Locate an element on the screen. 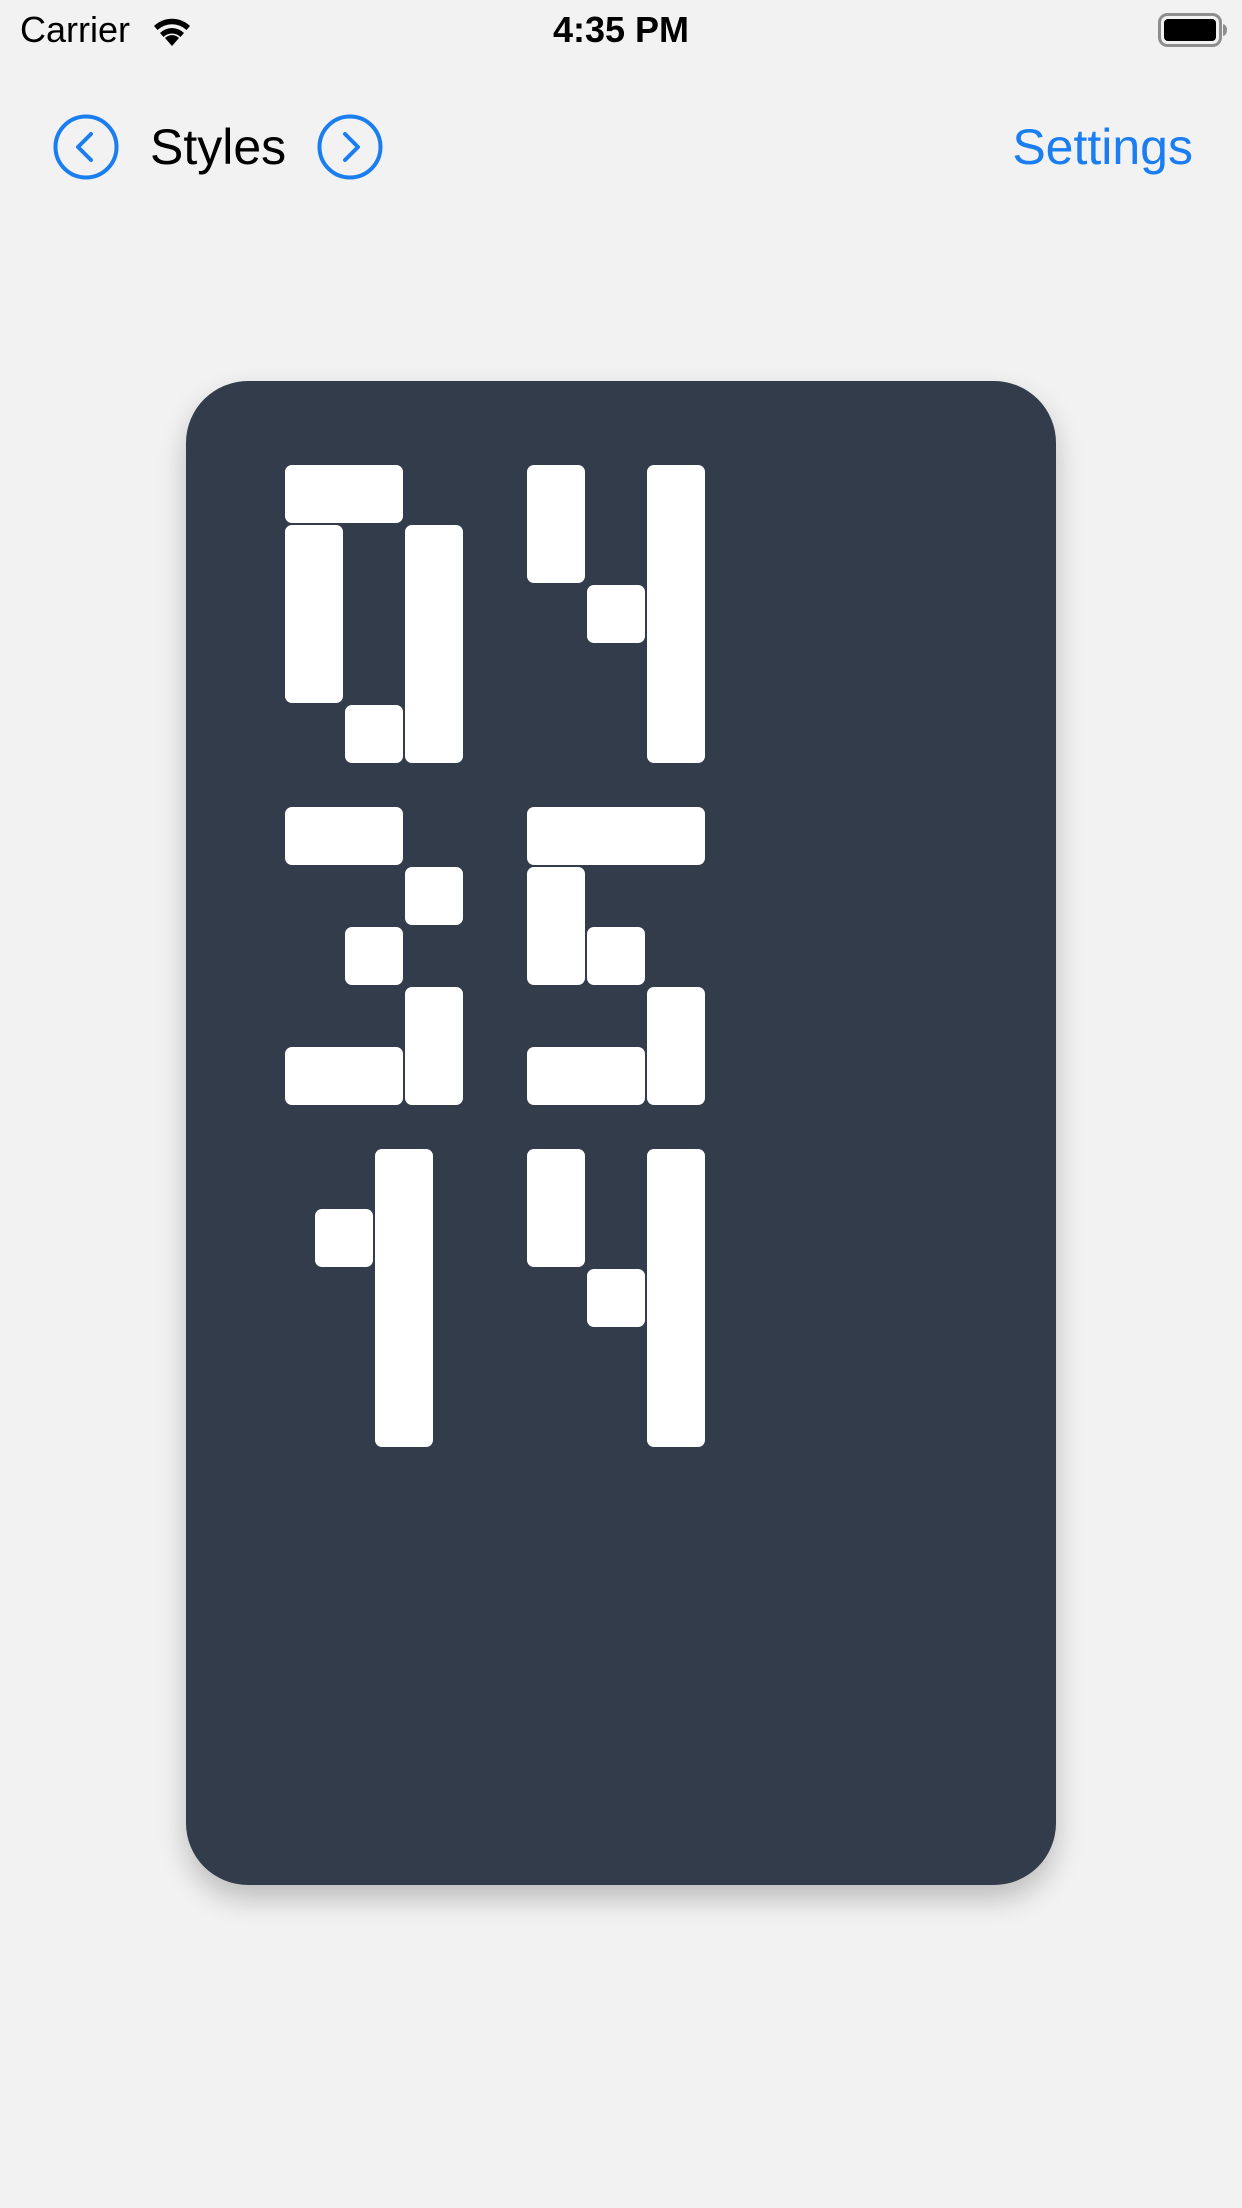 The height and width of the screenshot is (2208, 1242). nav-bar: Styles Settings is located at coordinates (621, 147).